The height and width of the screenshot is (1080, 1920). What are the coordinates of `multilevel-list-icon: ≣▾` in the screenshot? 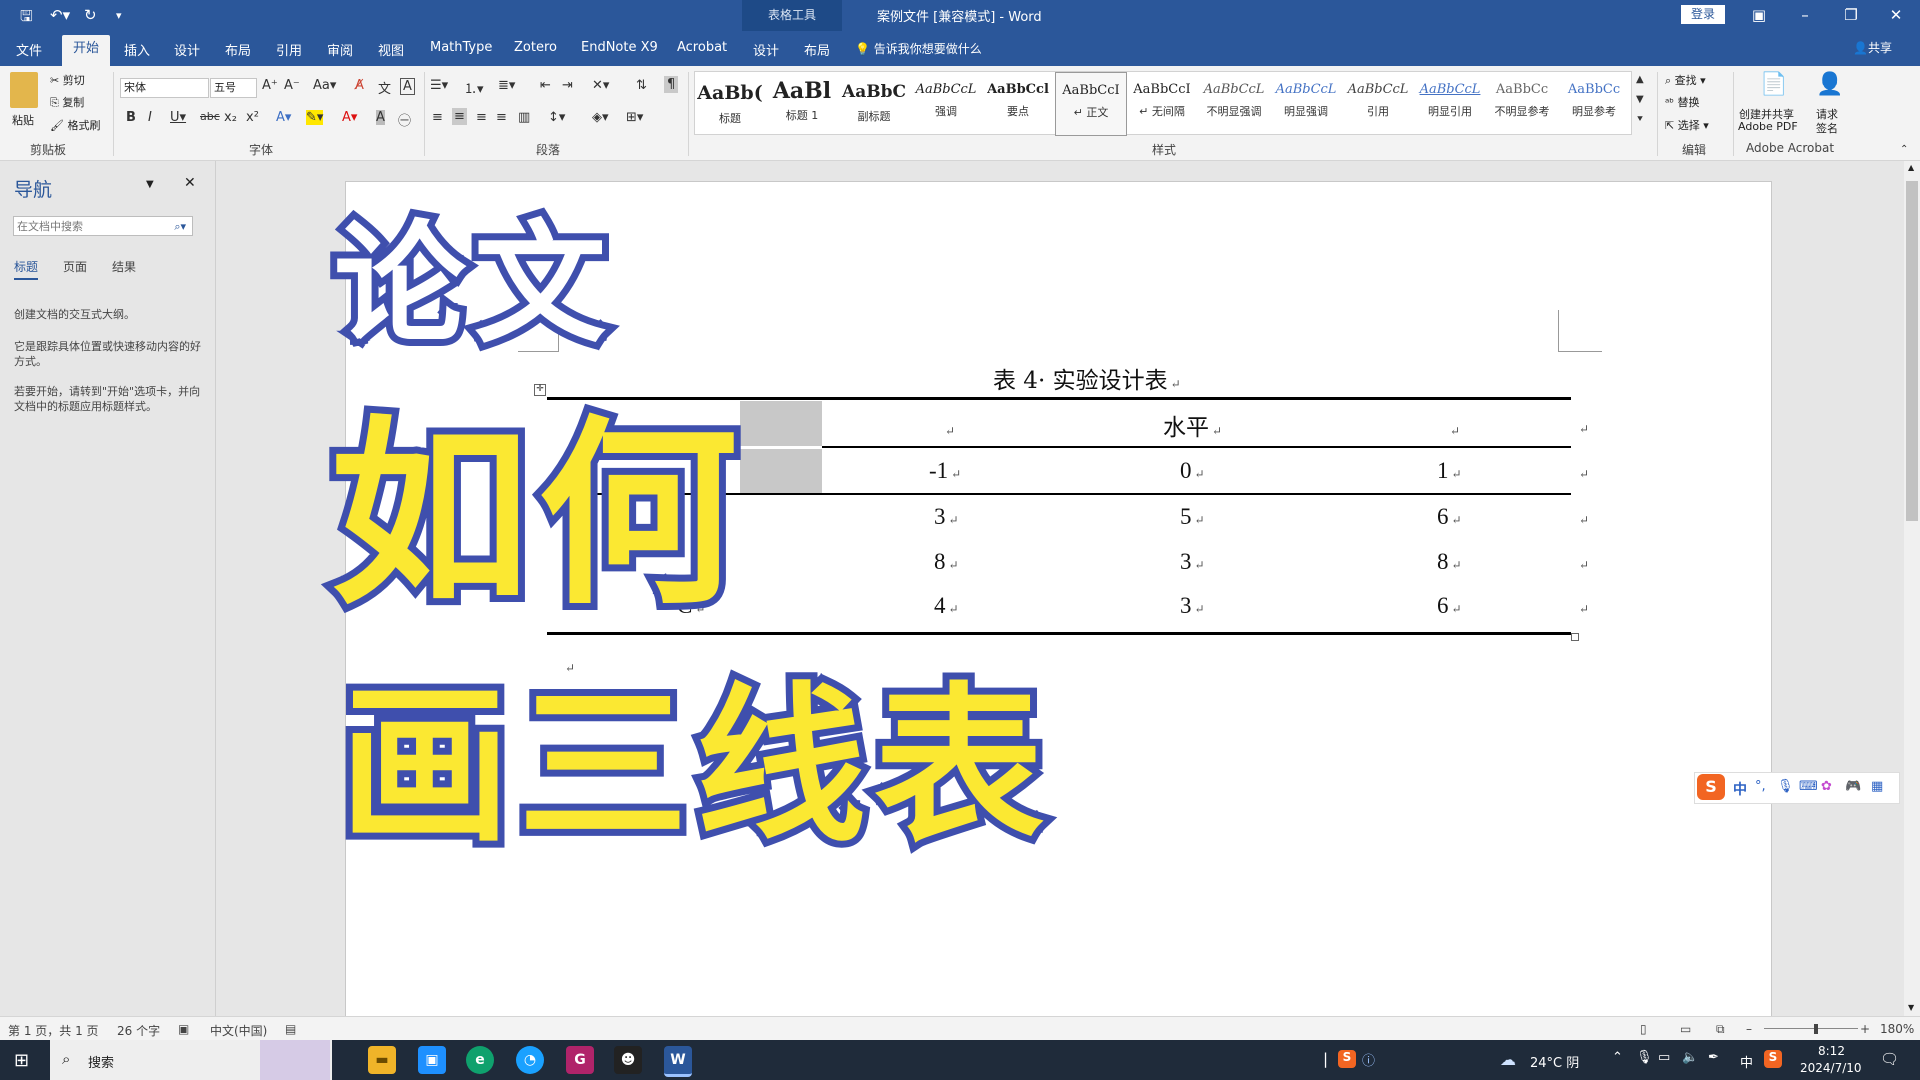 It's located at (506, 85).